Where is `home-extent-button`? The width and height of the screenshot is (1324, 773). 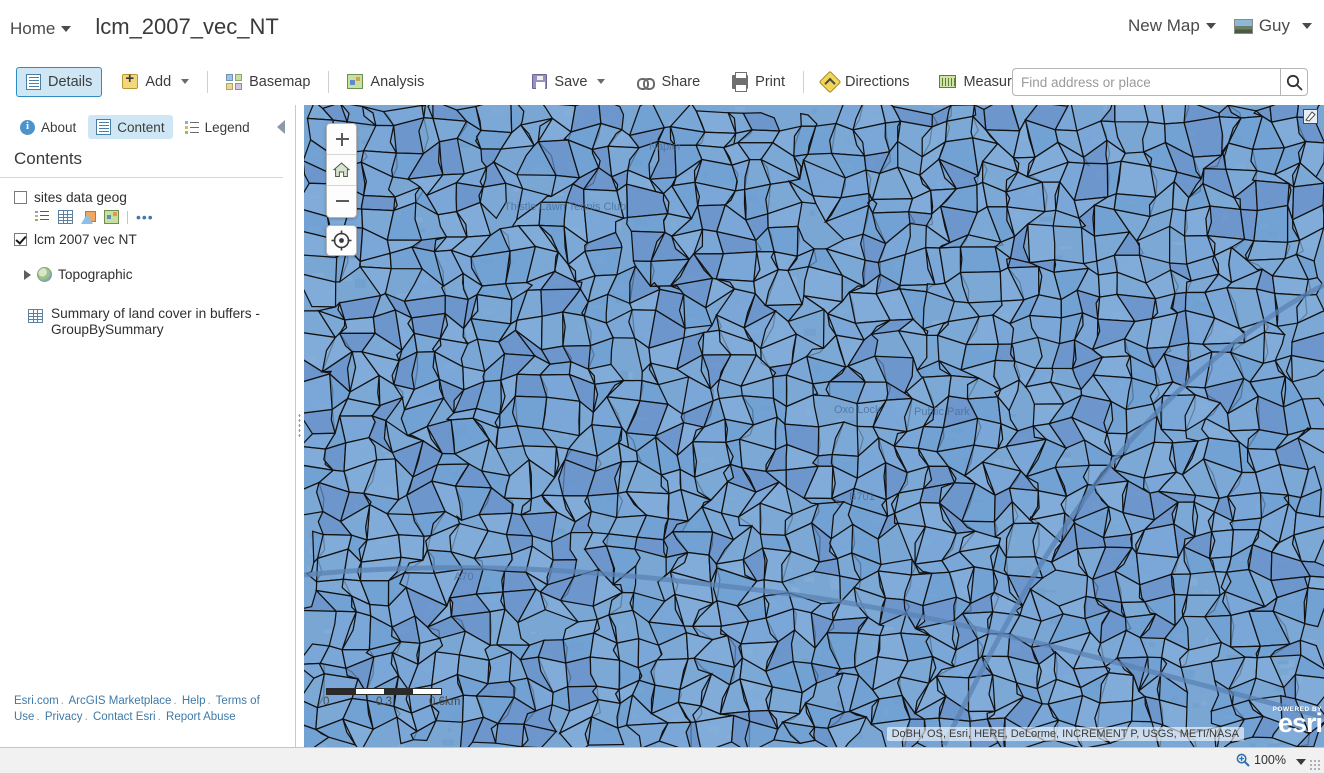 home-extent-button is located at coordinates (341, 170).